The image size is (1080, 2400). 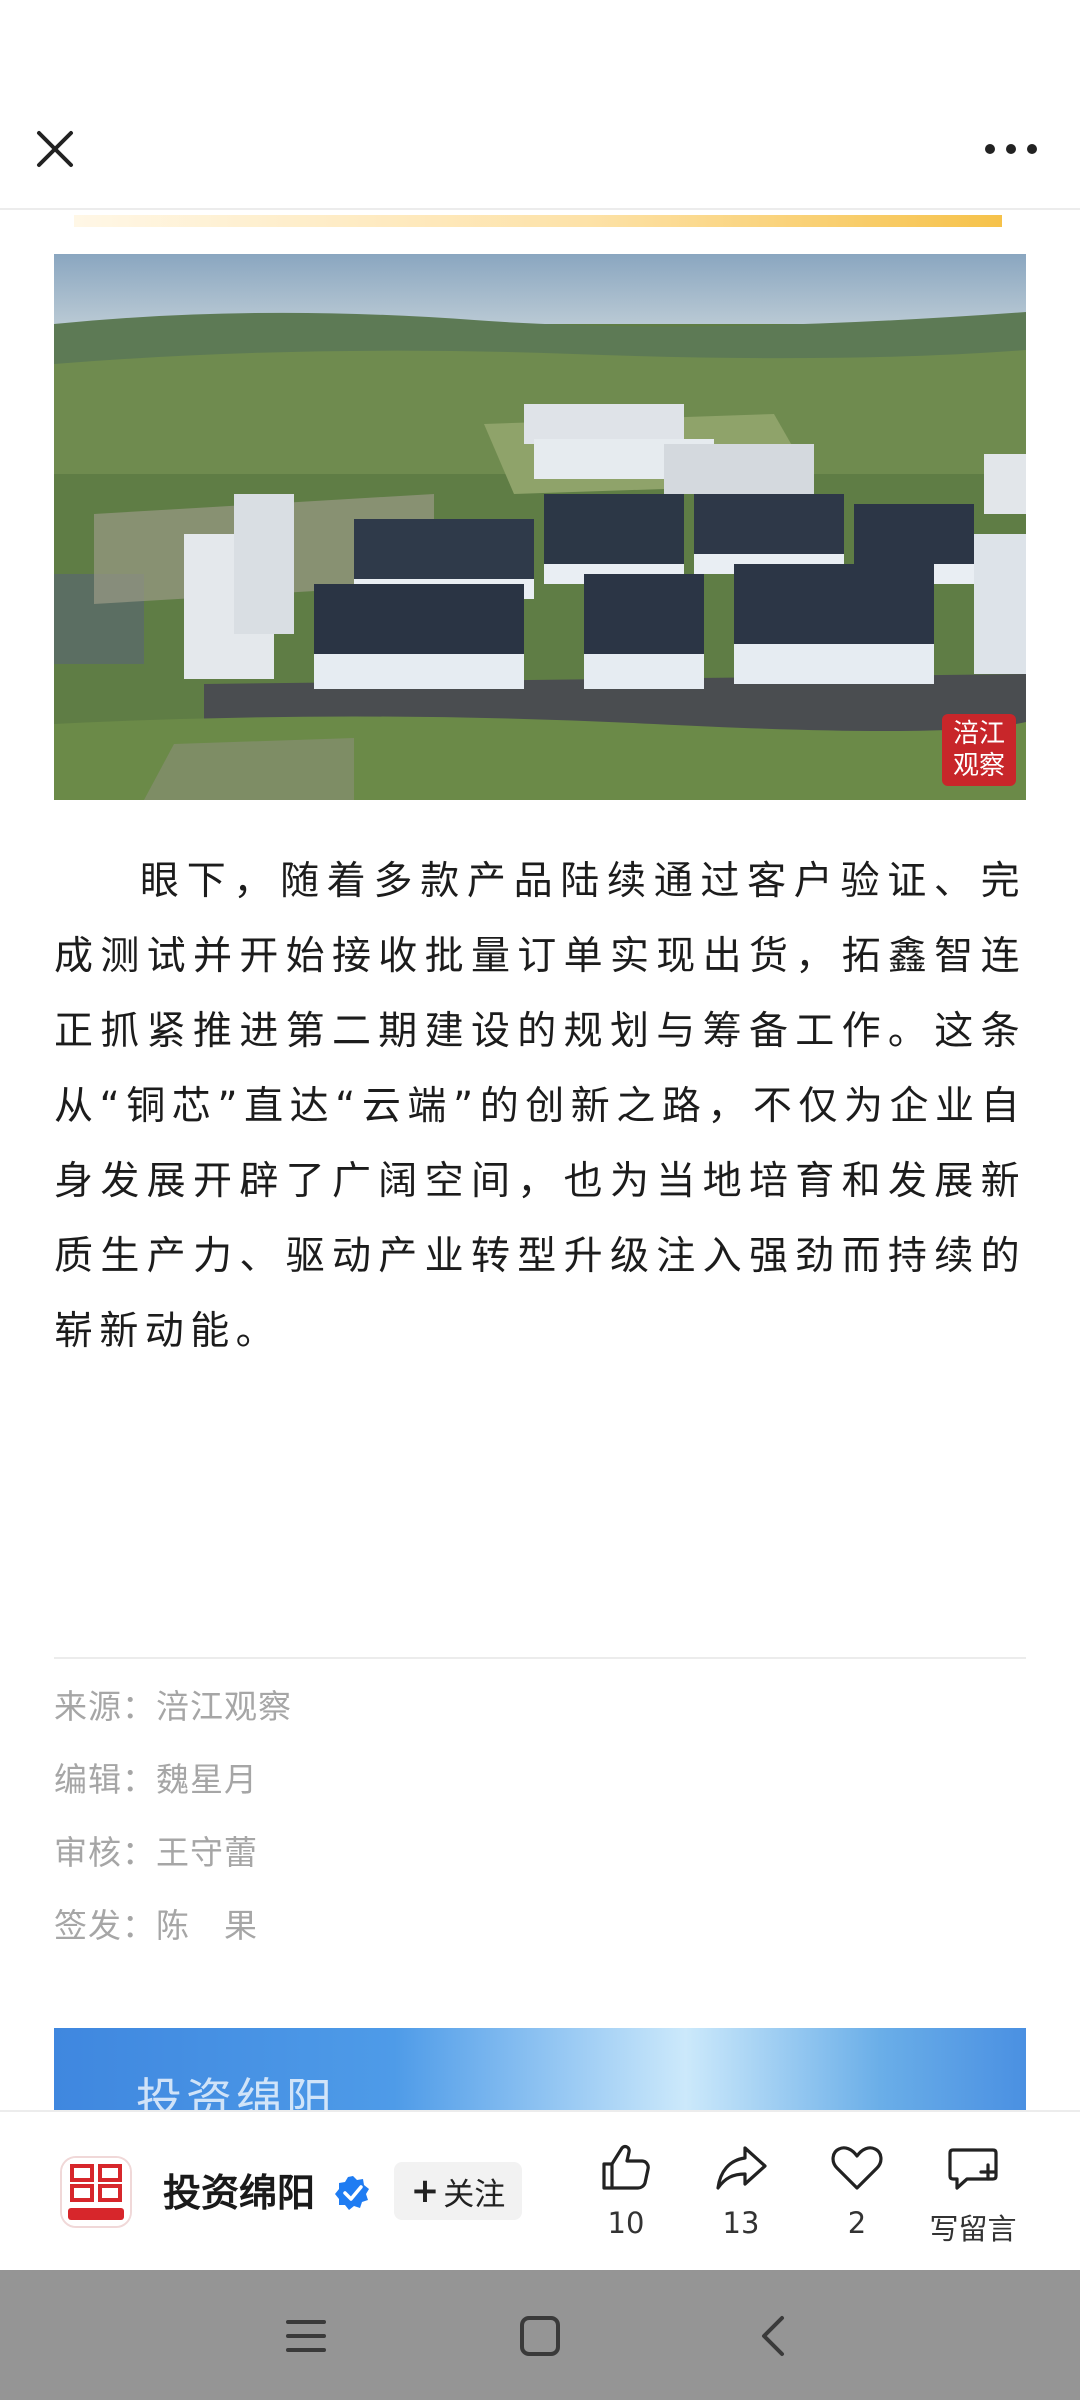 What do you see at coordinates (540, 1658) in the screenshot?
I see `content-divider` at bounding box center [540, 1658].